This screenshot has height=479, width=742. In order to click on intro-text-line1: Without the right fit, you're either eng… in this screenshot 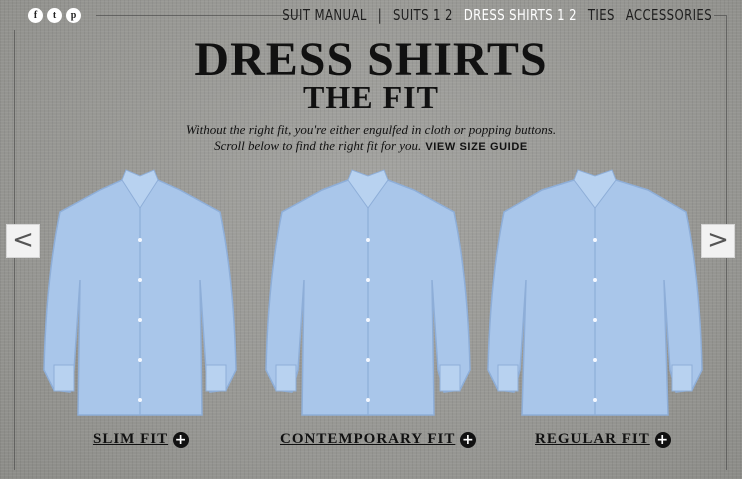, I will do `click(371, 129)`.